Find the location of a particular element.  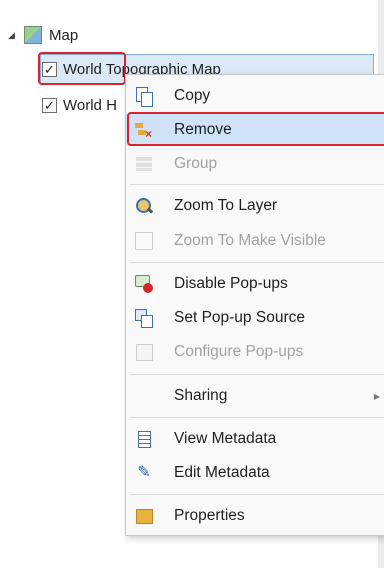

menu-item-label: Configure Pop-ups is located at coordinates (239, 351).